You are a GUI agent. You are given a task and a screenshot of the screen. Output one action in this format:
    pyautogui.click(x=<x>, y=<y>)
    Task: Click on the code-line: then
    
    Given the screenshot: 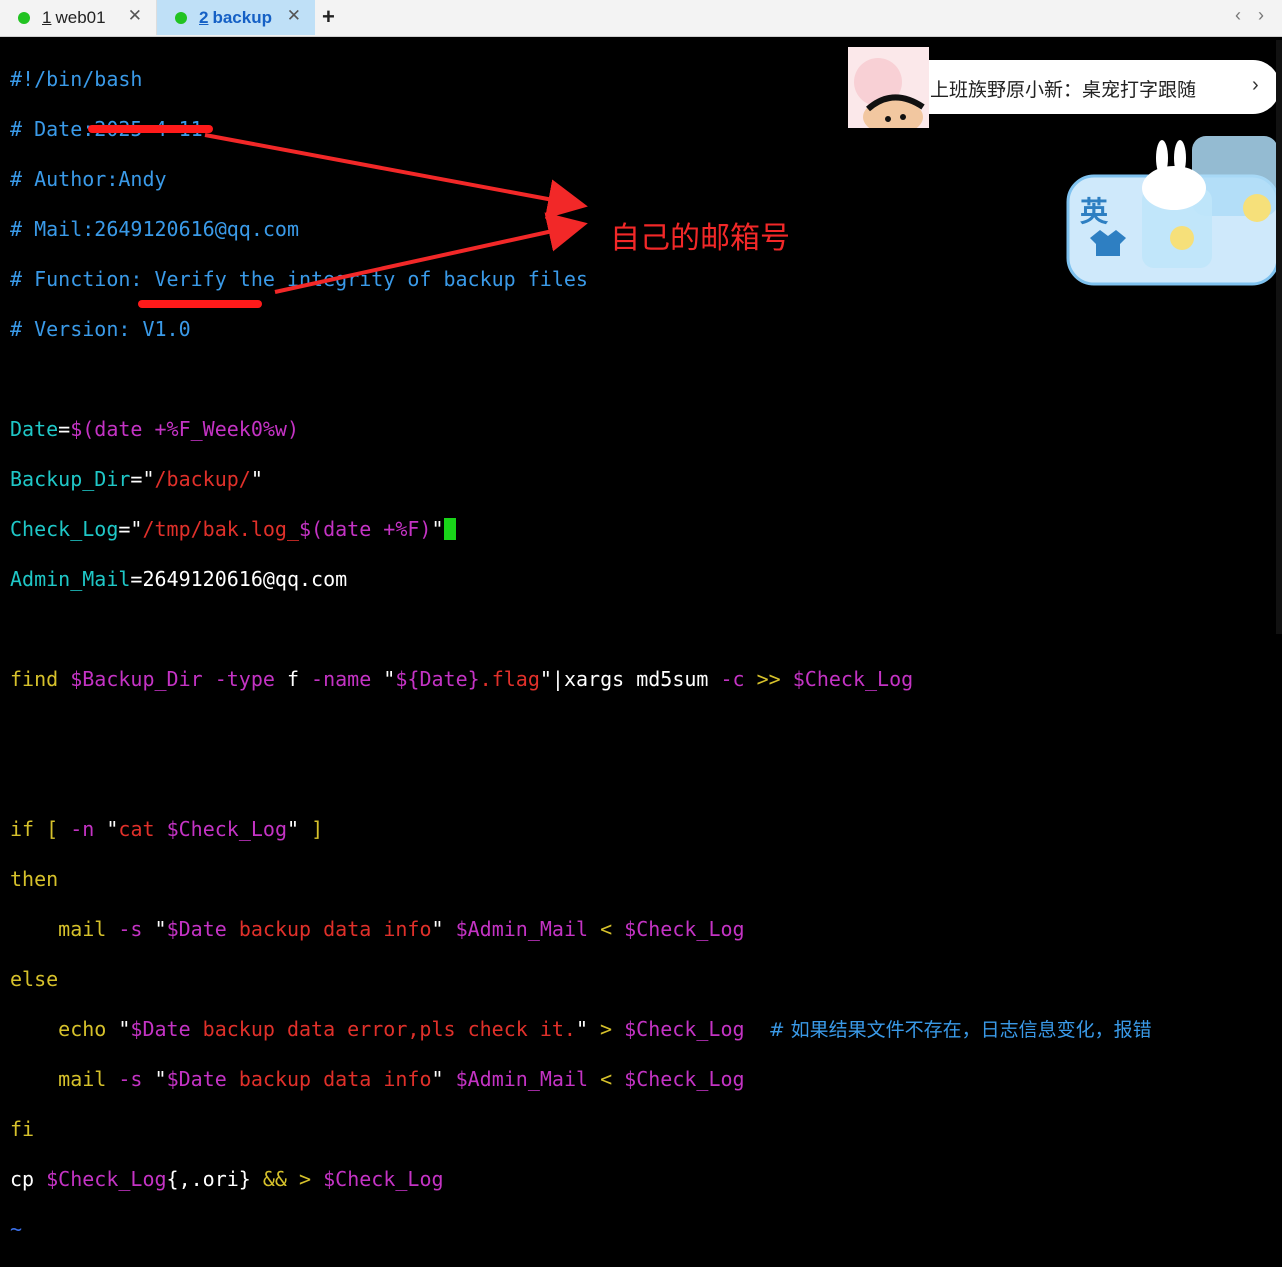 What is the action you would take?
    pyautogui.click(x=34, y=879)
    